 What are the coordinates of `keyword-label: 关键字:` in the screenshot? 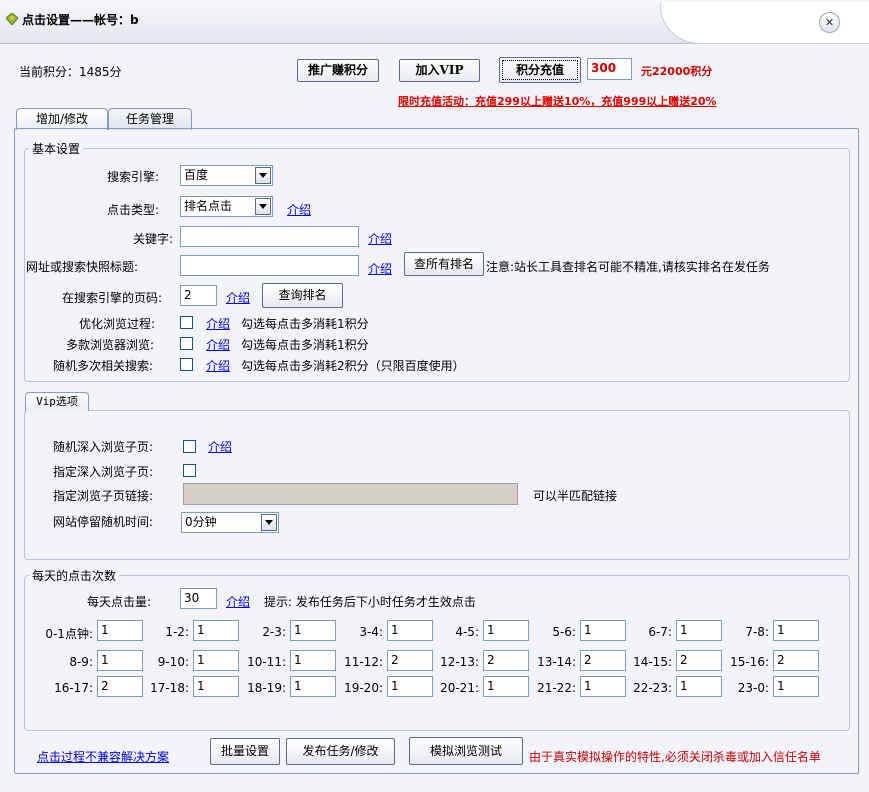 It's located at (153, 239).